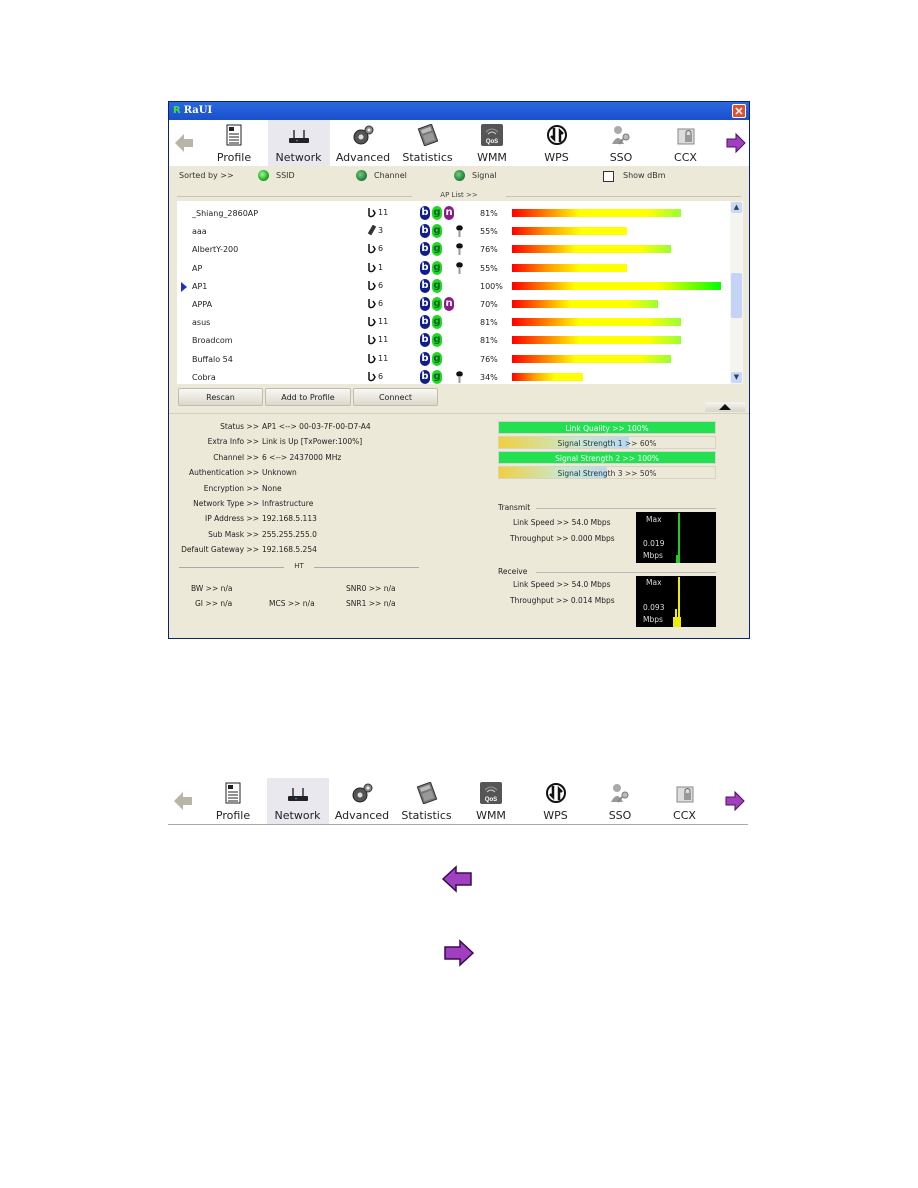  Describe the element at coordinates (459, 413) in the screenshot. I see `section-divider` at that location.